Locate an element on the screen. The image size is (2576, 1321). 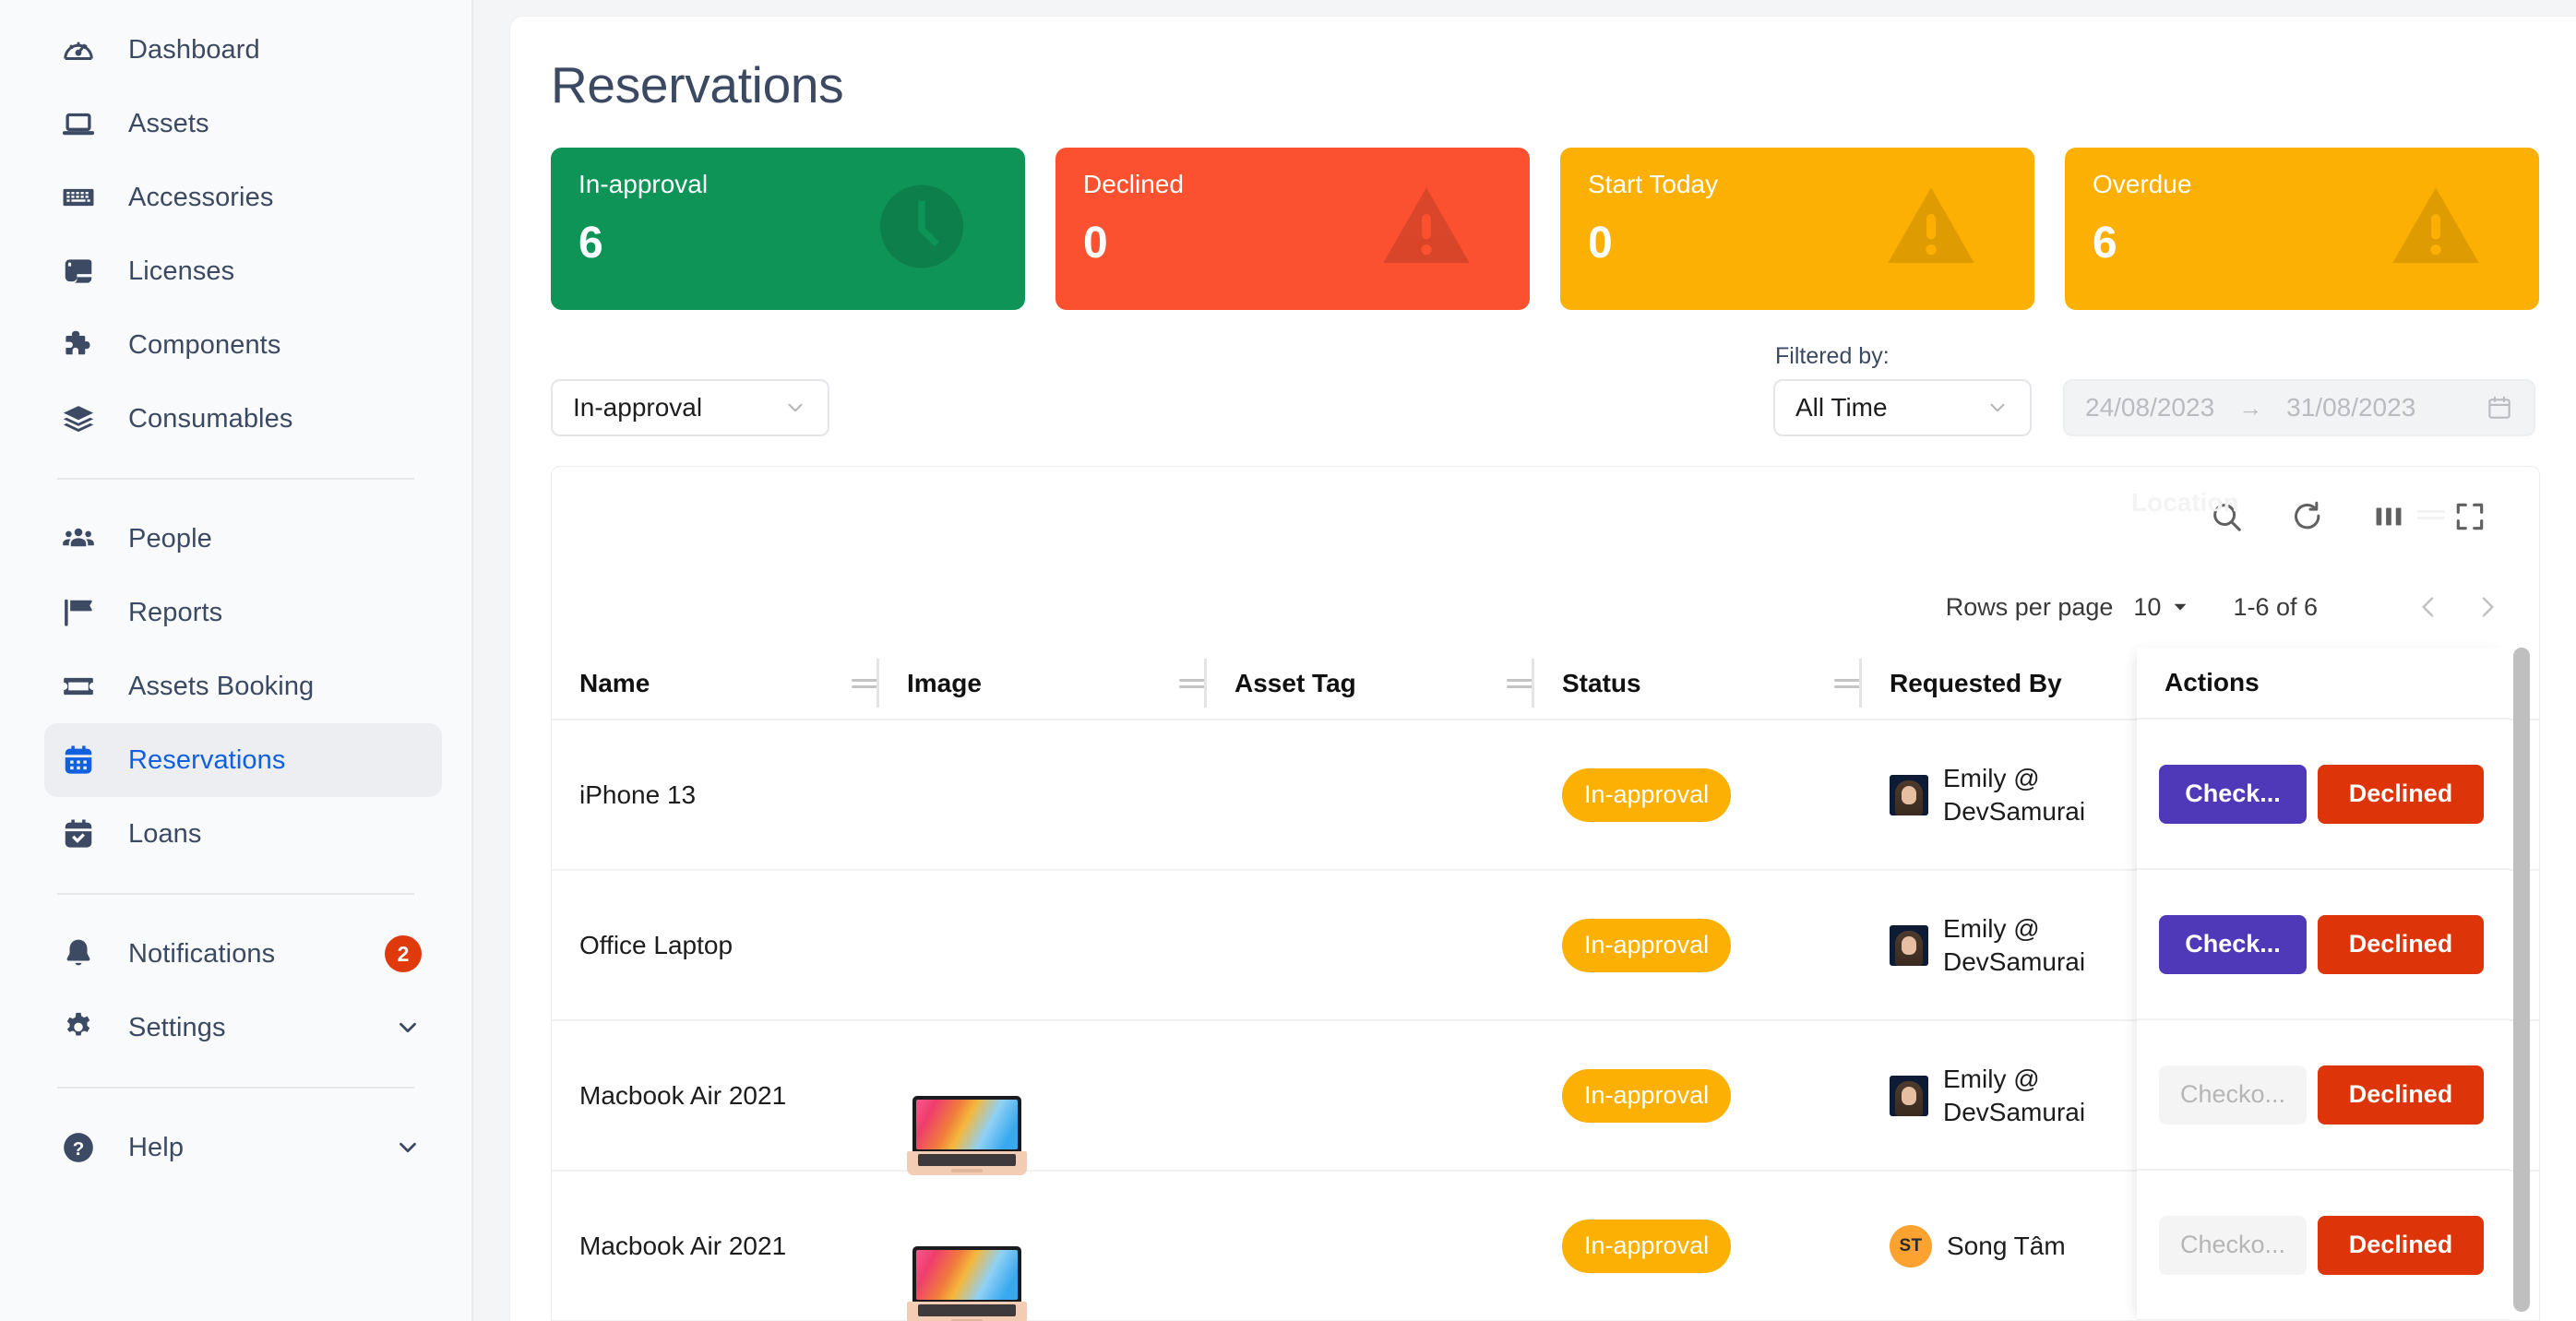
column-label: Status is located at coordinates (1601, 682).